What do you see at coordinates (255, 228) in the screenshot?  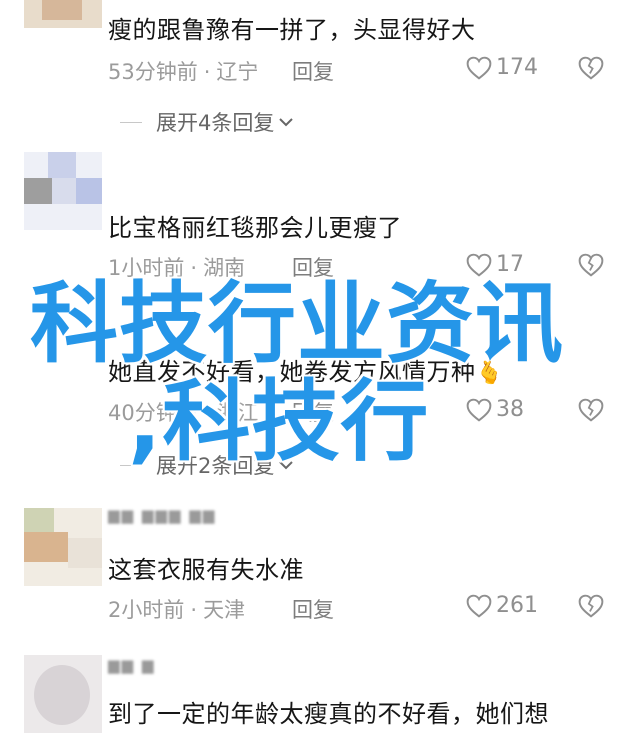 I see `comment-text: 比宝格丽红毯那会儿更瘦了` at bounding box center [255, 228].